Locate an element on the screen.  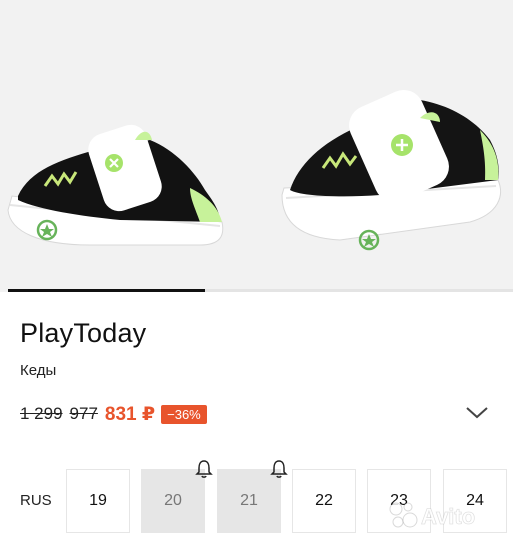
size-option-19: 19 is located at coordinates (98, 501).